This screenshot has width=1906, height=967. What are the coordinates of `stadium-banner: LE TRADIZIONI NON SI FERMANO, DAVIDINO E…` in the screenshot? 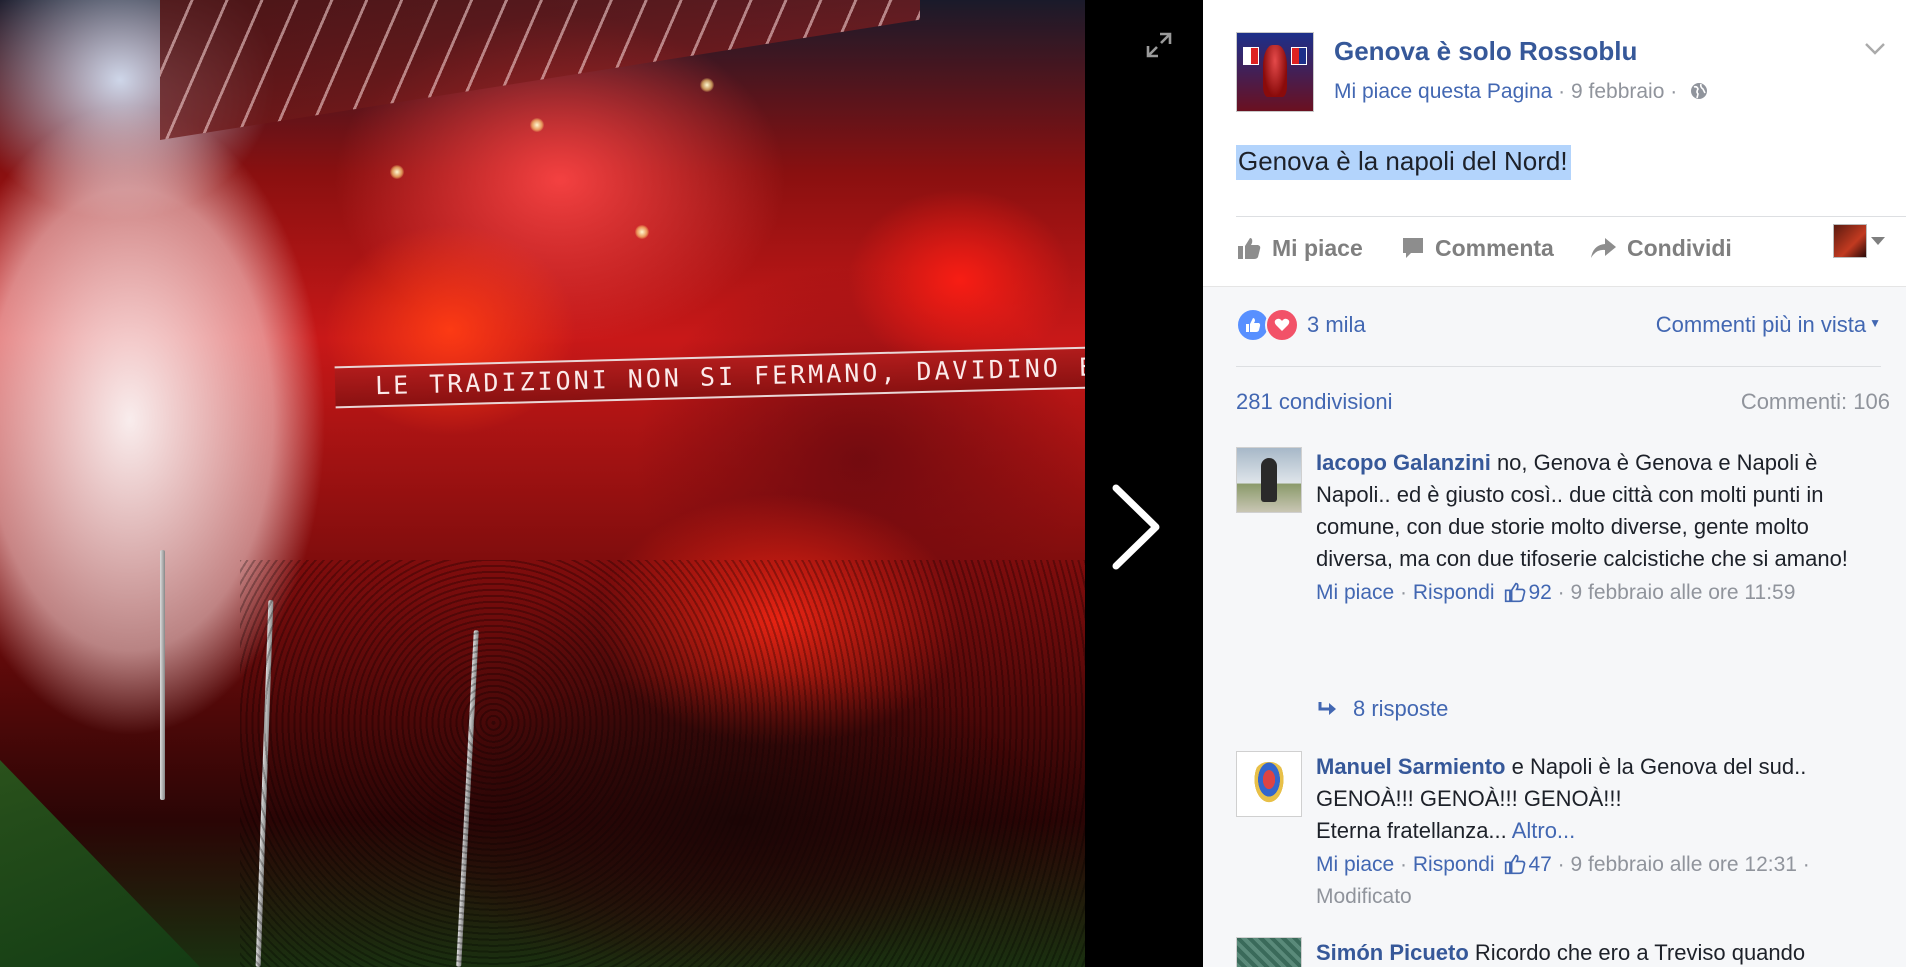 It's located at (709, 377).